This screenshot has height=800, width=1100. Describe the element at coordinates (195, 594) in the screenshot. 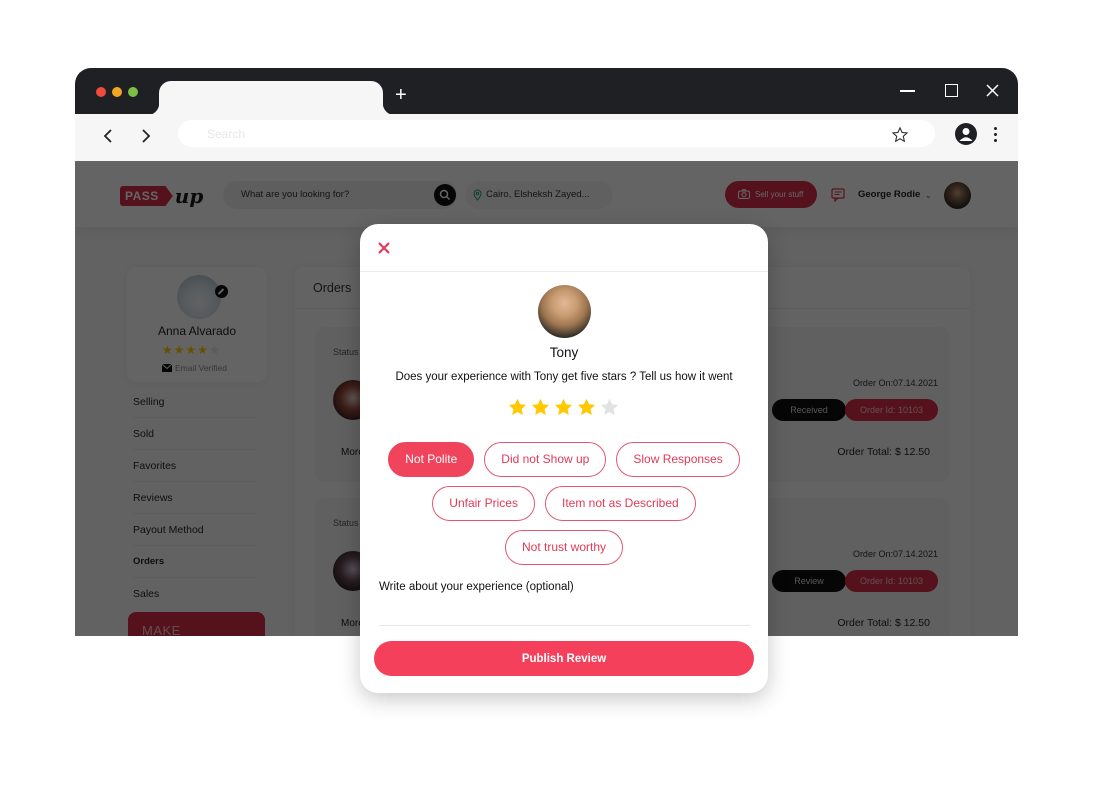

I see `sidebar-item-sales: Sales` at that location.